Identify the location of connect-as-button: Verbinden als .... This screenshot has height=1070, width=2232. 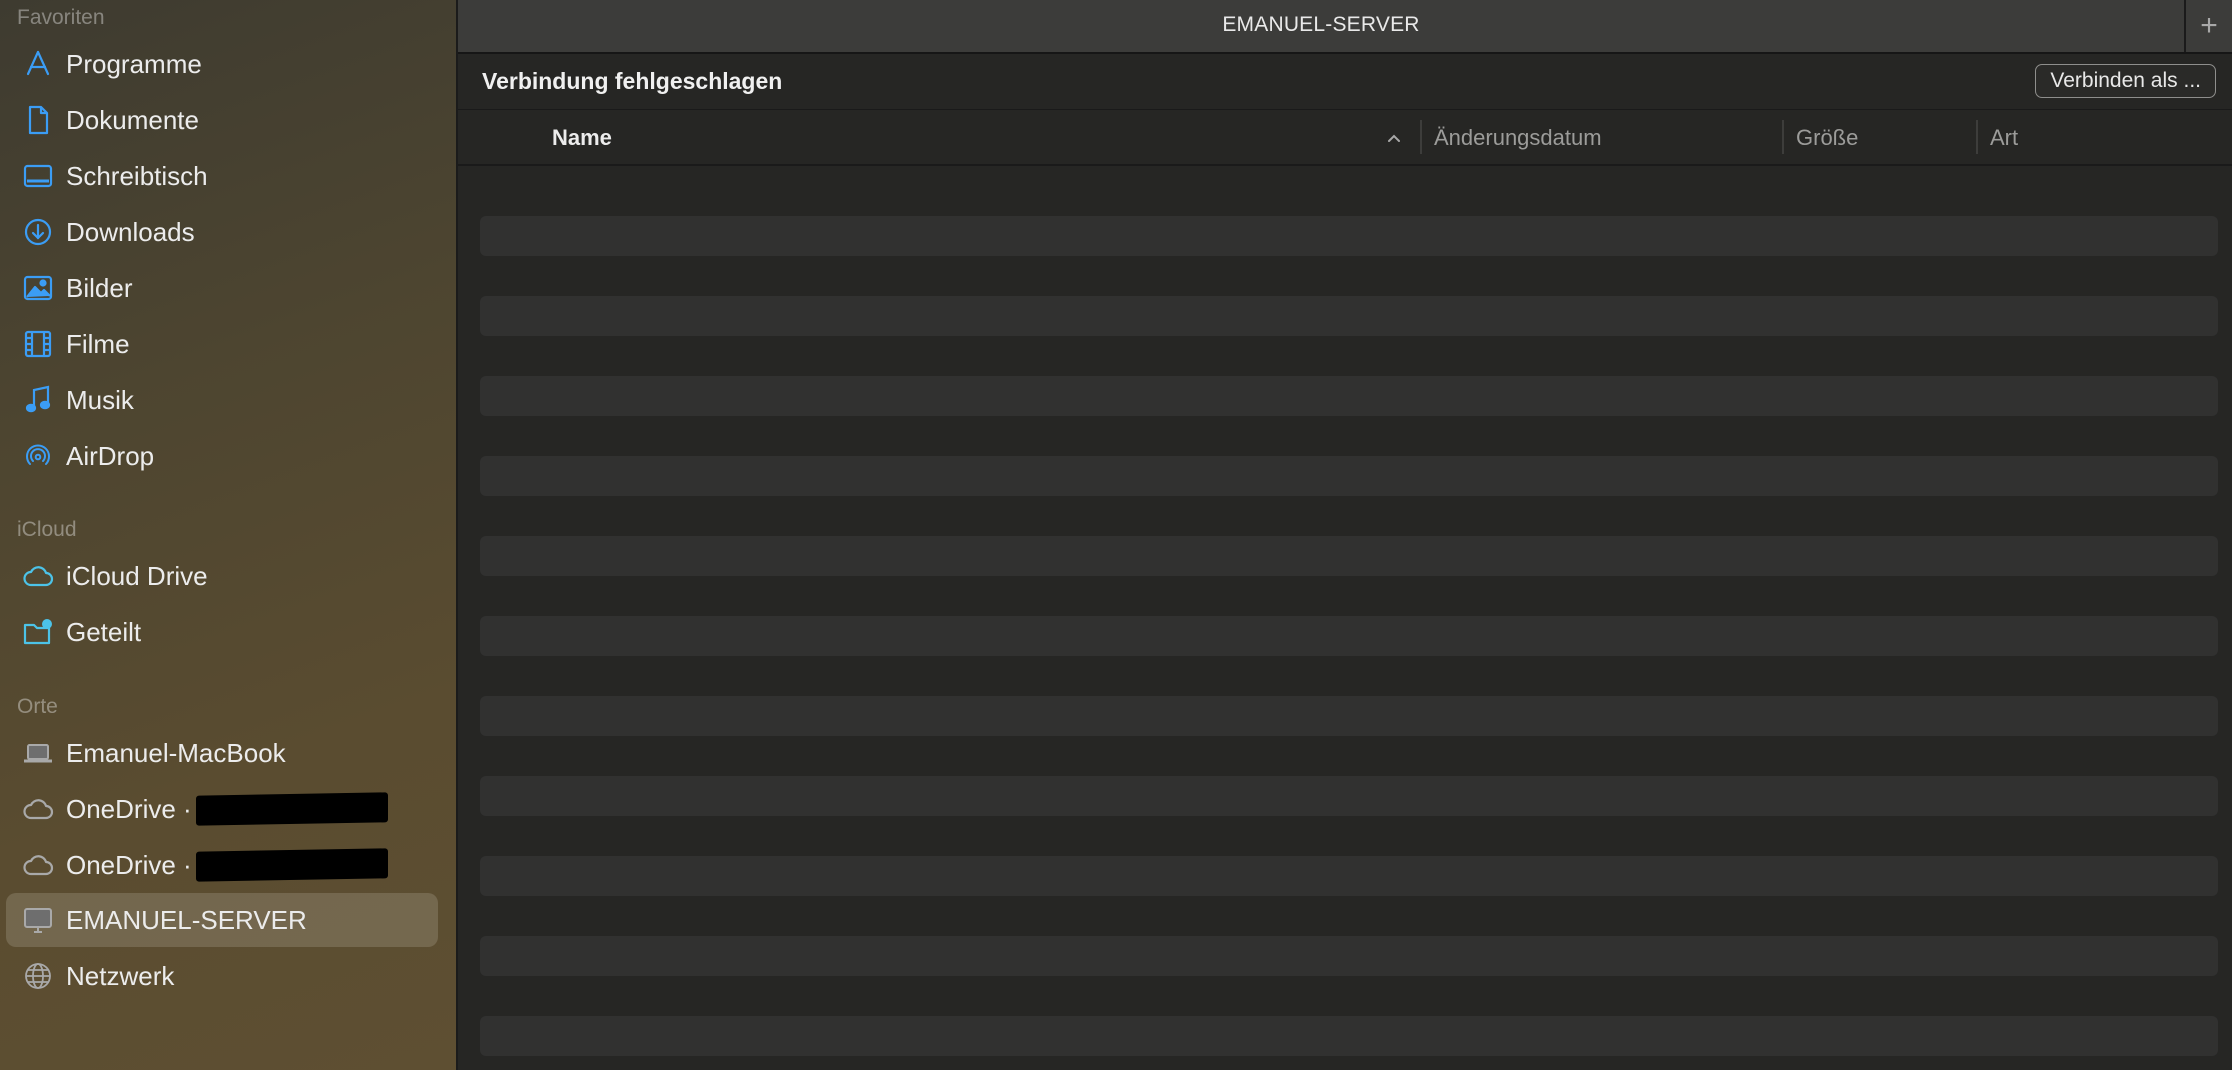
(2125, 81).